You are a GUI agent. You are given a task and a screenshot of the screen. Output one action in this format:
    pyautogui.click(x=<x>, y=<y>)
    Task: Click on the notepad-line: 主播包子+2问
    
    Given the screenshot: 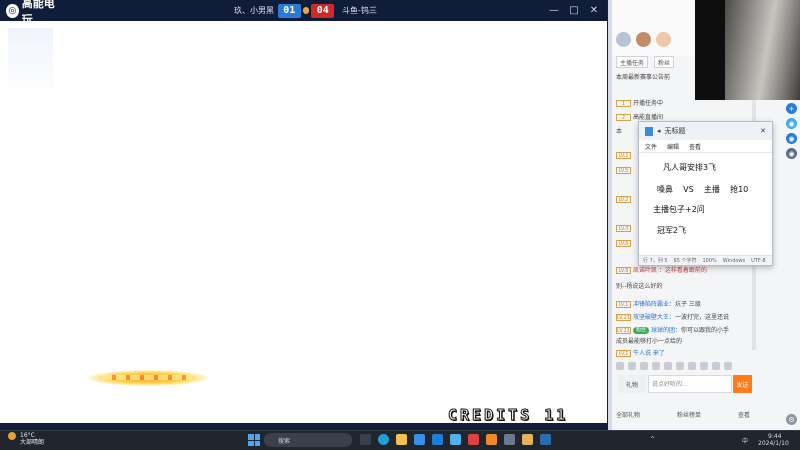 What is the action you would take?
    pyautogui.click(x=679, y=209)
    